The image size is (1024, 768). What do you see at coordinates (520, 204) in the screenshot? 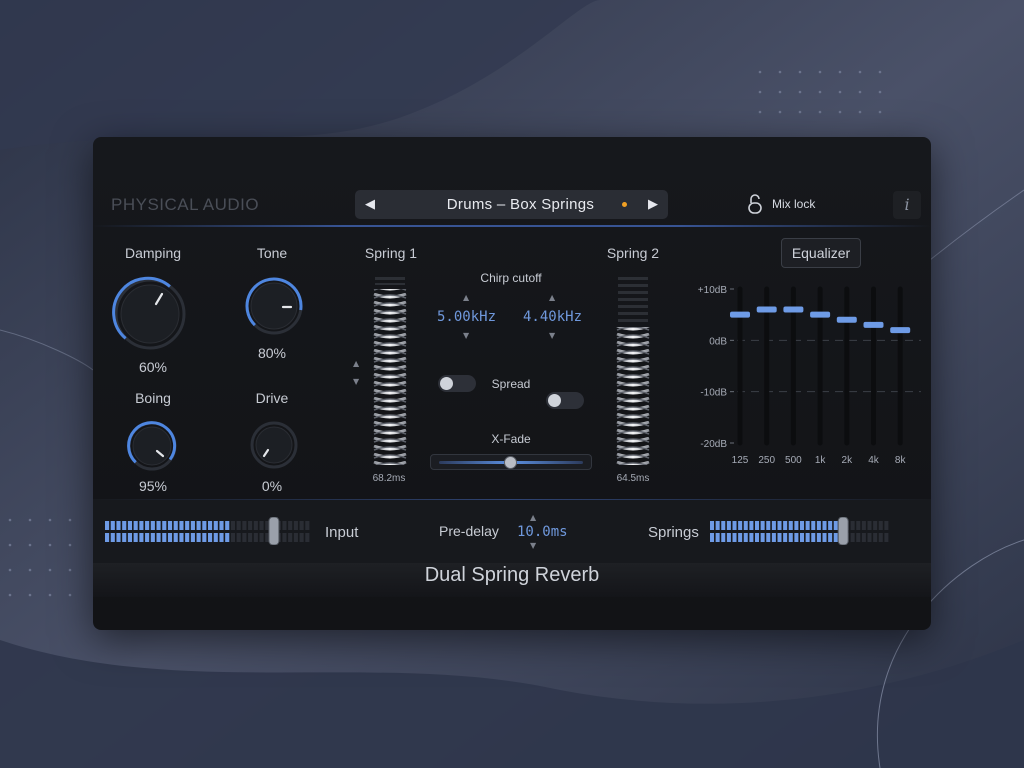
I see `preset-name: Drums – Box Springs` at bounding box center [520, 204].